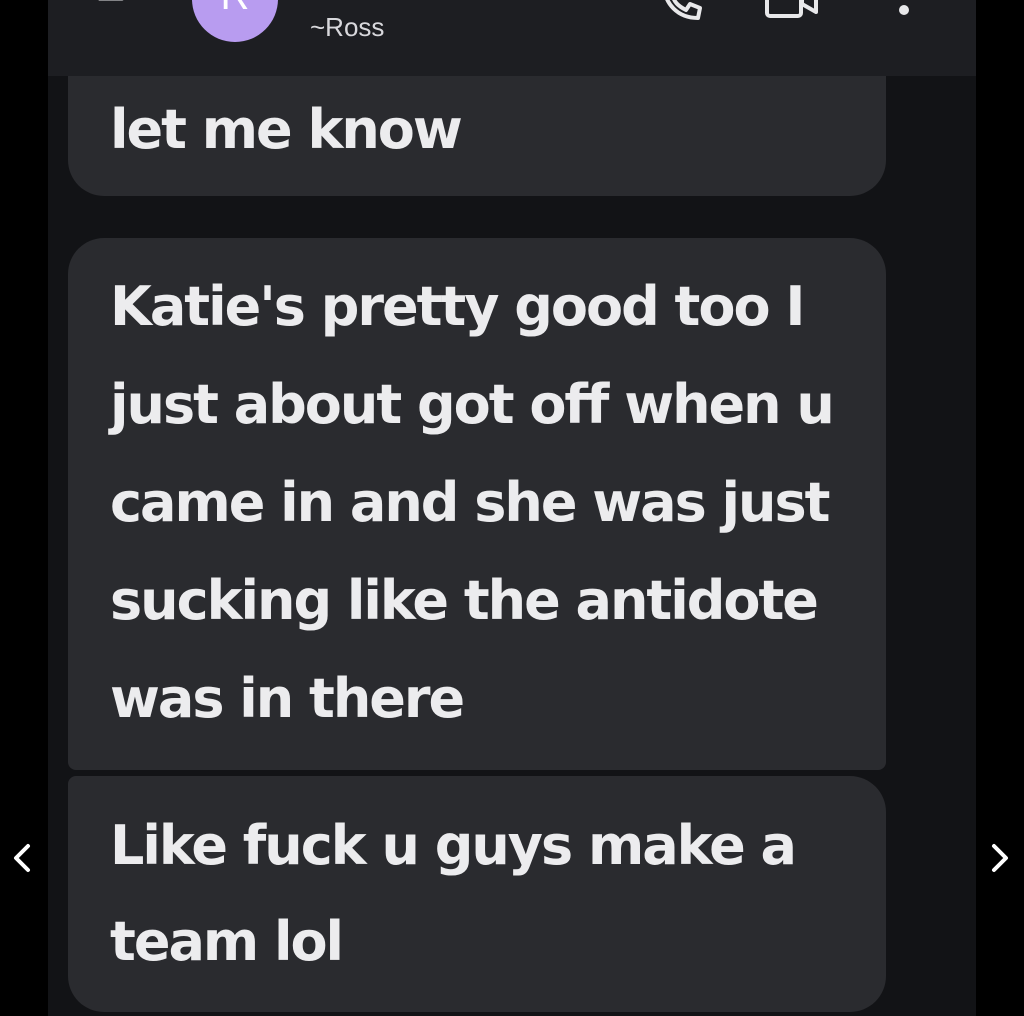  I want to click on contact-name: ~Ross, so click(347, 27).